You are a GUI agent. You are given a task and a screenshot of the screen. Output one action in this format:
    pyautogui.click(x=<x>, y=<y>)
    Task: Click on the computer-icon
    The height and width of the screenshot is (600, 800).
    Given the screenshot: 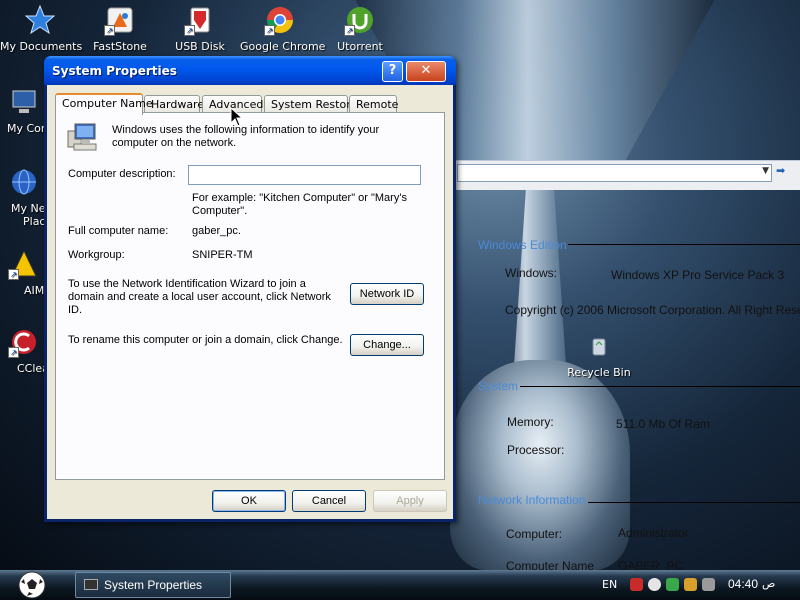 What is the action you would take?
    pyautogui.click(x=24, y=102)
    